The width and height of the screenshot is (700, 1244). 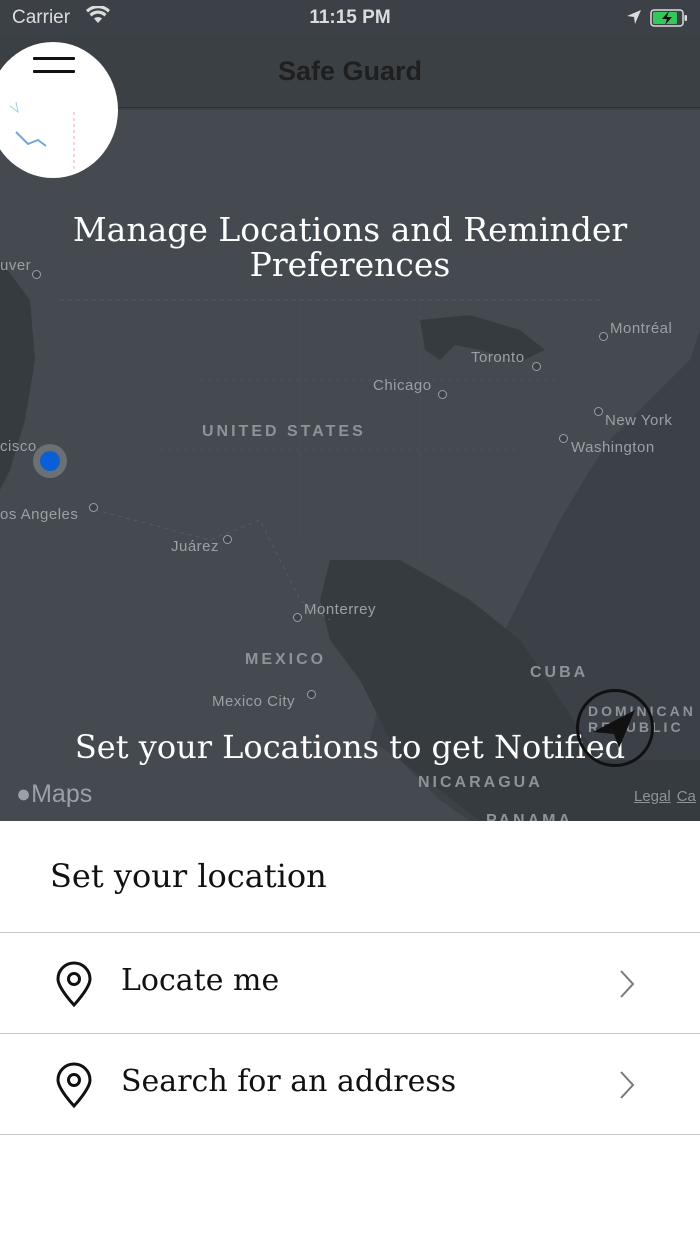 I want to click on legal-suffix: Ca, so click(x=686, y=796).